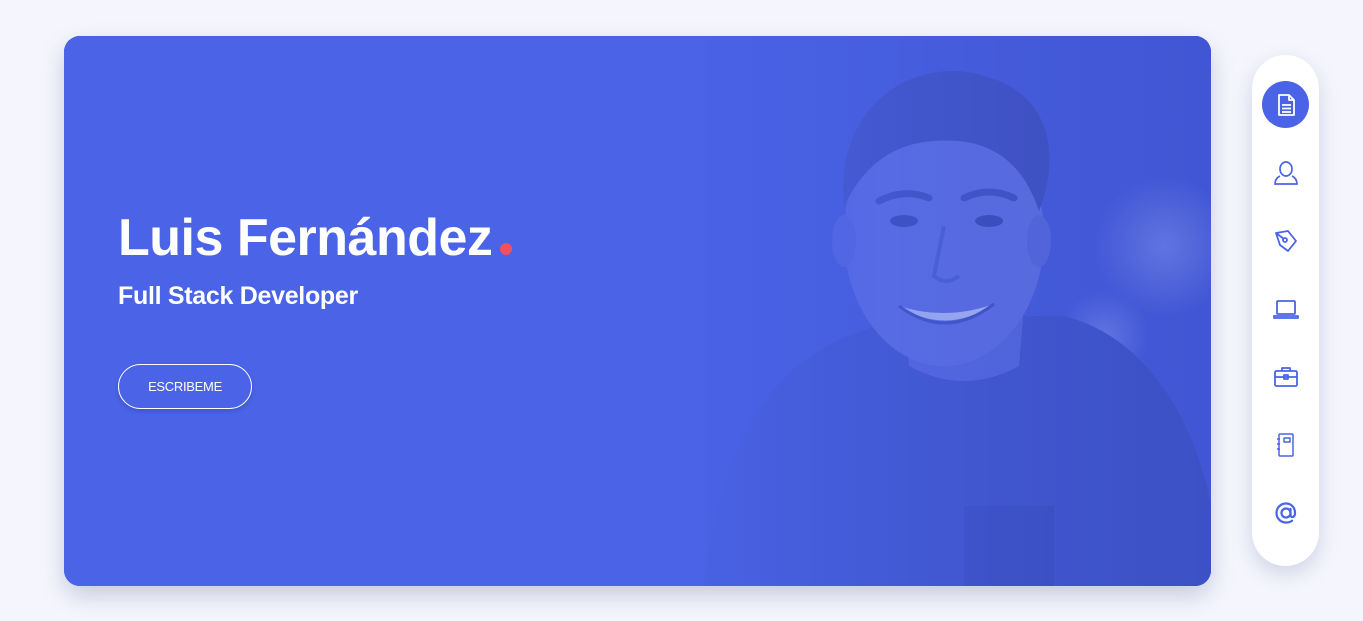  I want to click on pen-nib-icon, so click(1285, 240).